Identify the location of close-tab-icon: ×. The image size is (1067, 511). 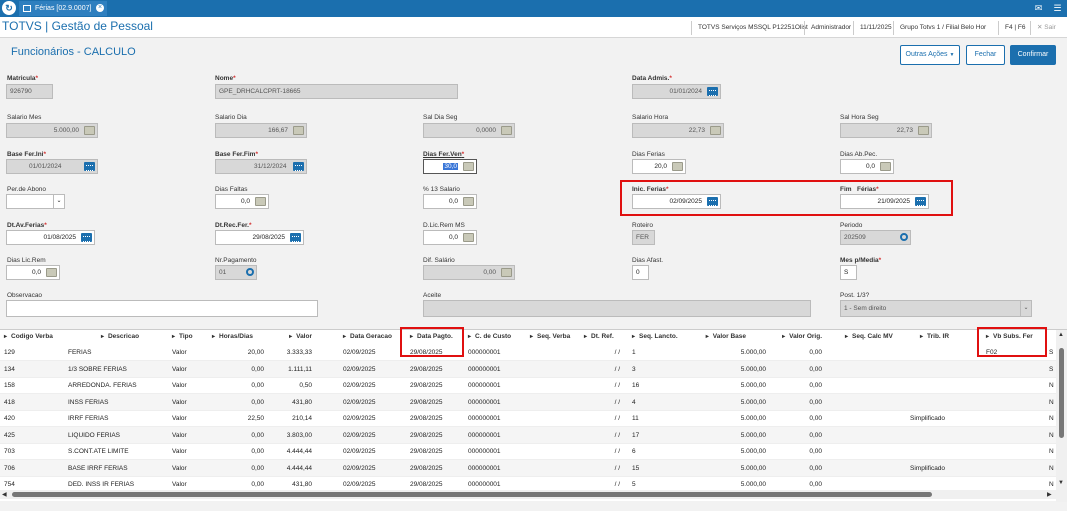
(100, 8).